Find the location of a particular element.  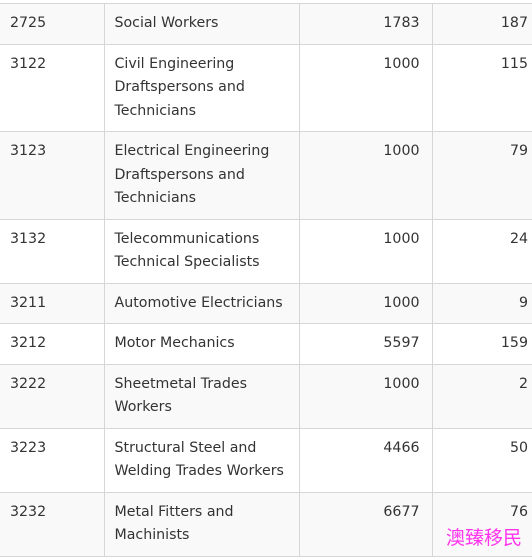

code-cell: 3223 is located at coordinates (52, 460).